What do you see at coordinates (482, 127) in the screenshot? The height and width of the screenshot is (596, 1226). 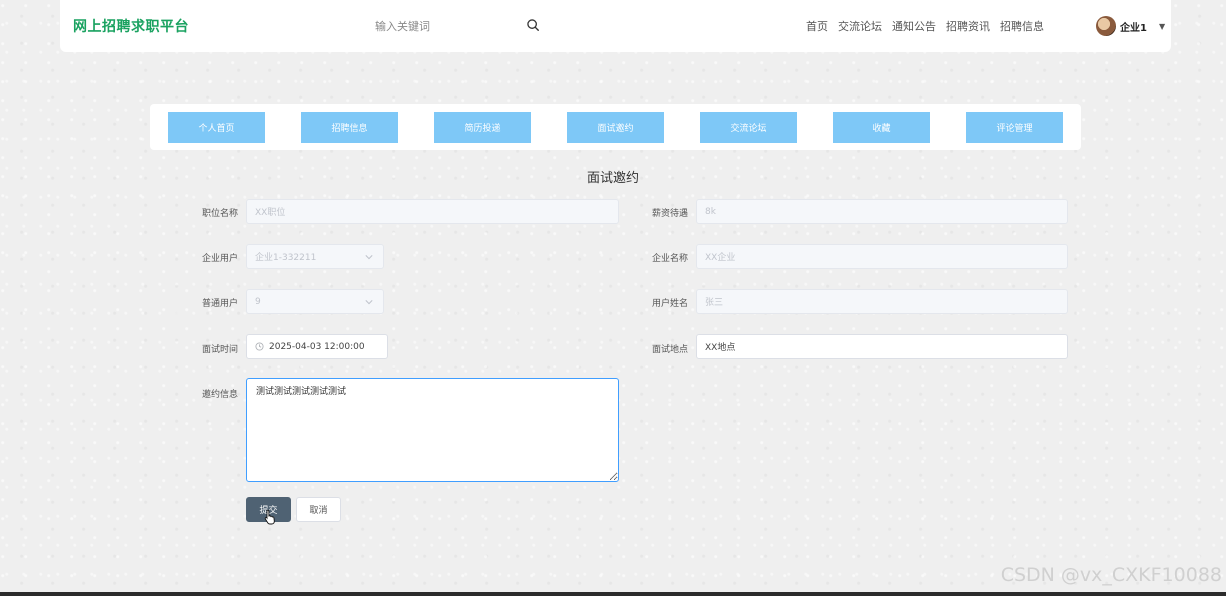 I see `menu-resume-delivery: 简历投递` at bounding box center [482, 127].